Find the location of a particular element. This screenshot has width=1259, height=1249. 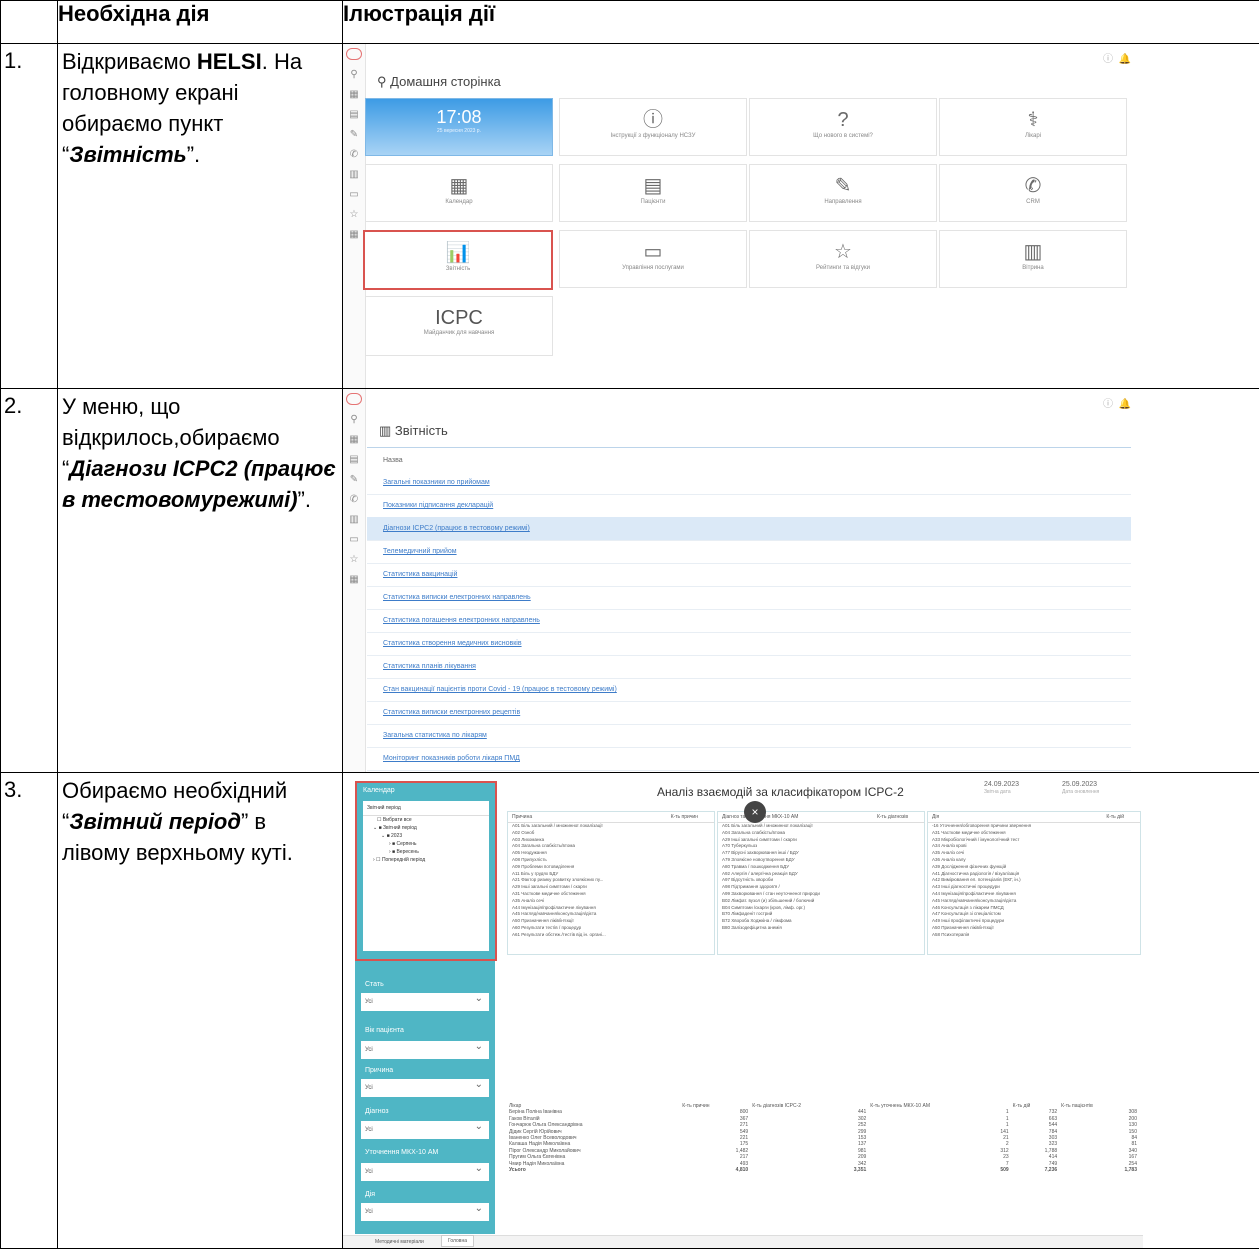

list-item: A11 Біль у грудях БДУ is located at coordinates (613, 874).